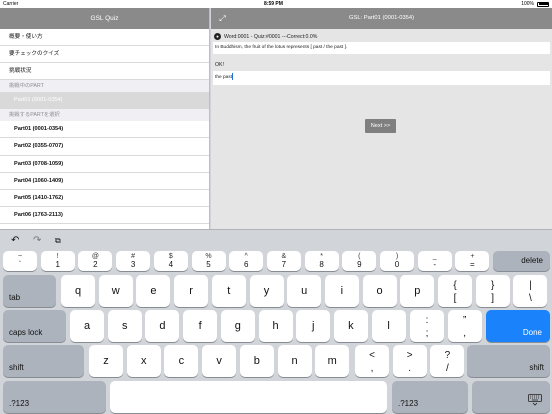 The width and height of the screenshot is (552, 414). What do you see at coordinates (372, 361) in the screenshot?
I see `symbol-key-row3-0: <,` at bounding box center [372, 361].